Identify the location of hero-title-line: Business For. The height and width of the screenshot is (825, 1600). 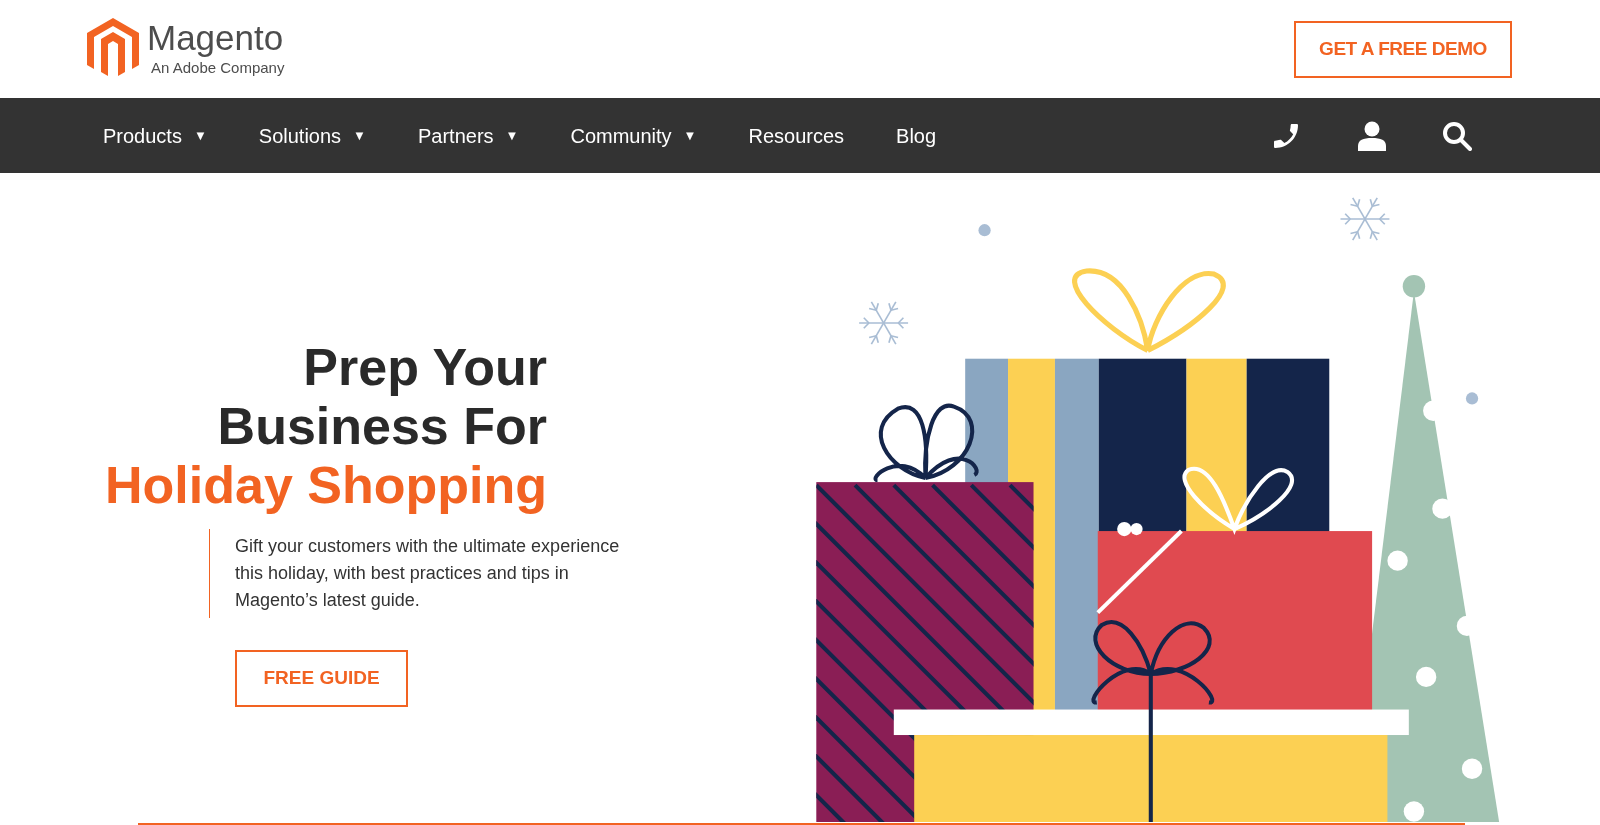
(382, 426).